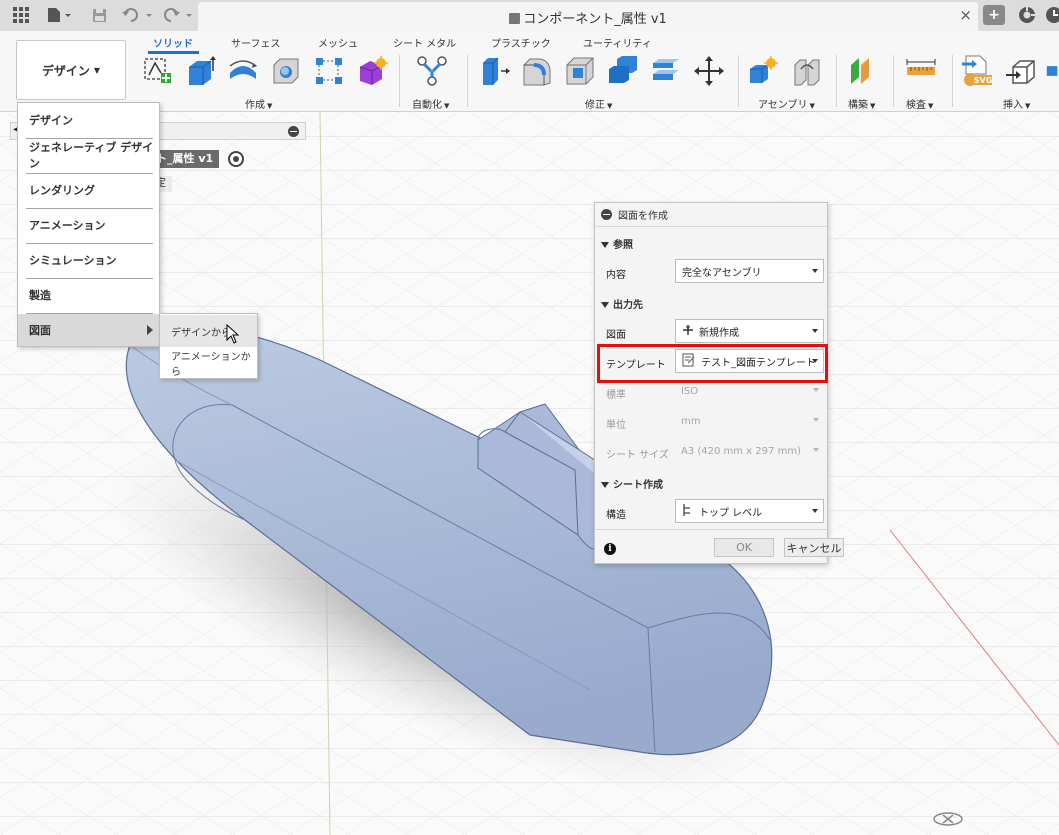  I want to click on browser-root-node: ト_属性 v1, so click(185, 159).